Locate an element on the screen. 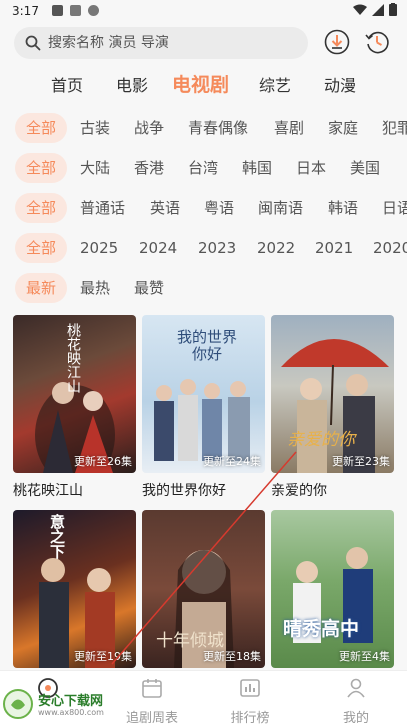 This screenshot has width=407, height=726. filter-chip: 闽南语 is located at coordinates (280, 208).